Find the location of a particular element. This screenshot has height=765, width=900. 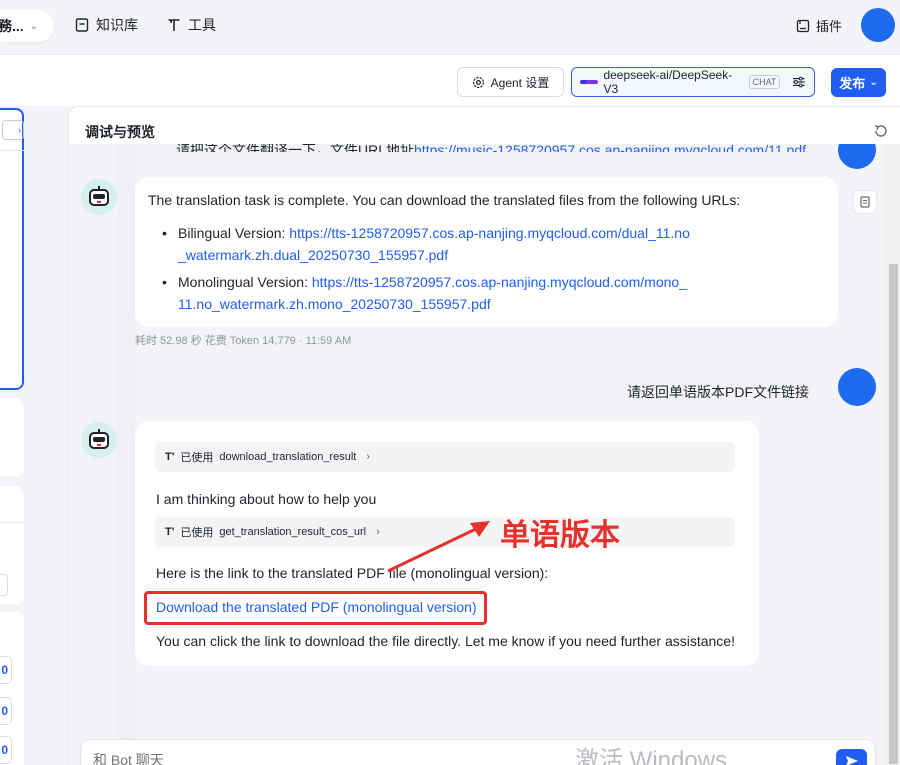

nav-knowledge-base-label: 知识库 is located at coordinates (117, 25).